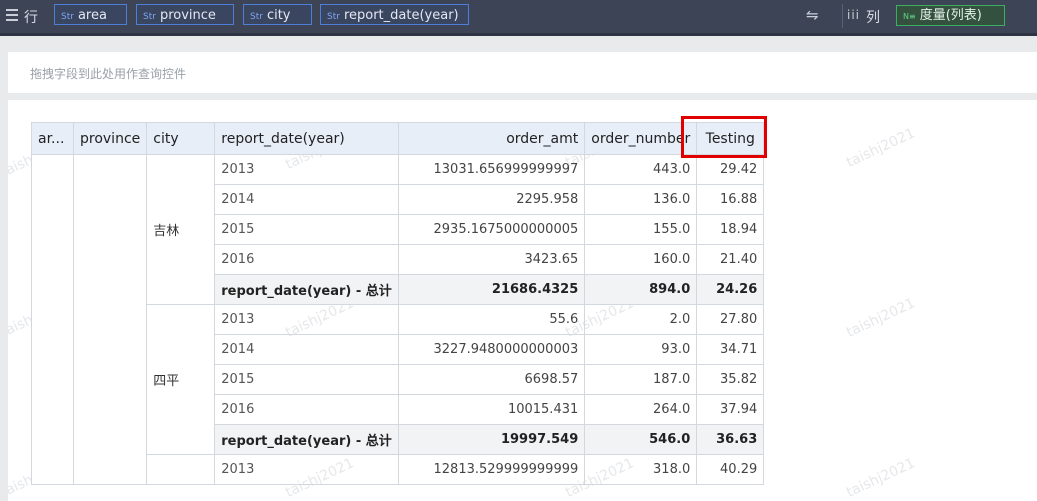 This screenshot has width=1037, height=501. What do you see at coordinates (492, 229) in the screenshot?
I see `order-amt-cell: 2935.1675000000005` at bounding box center [492, 229].